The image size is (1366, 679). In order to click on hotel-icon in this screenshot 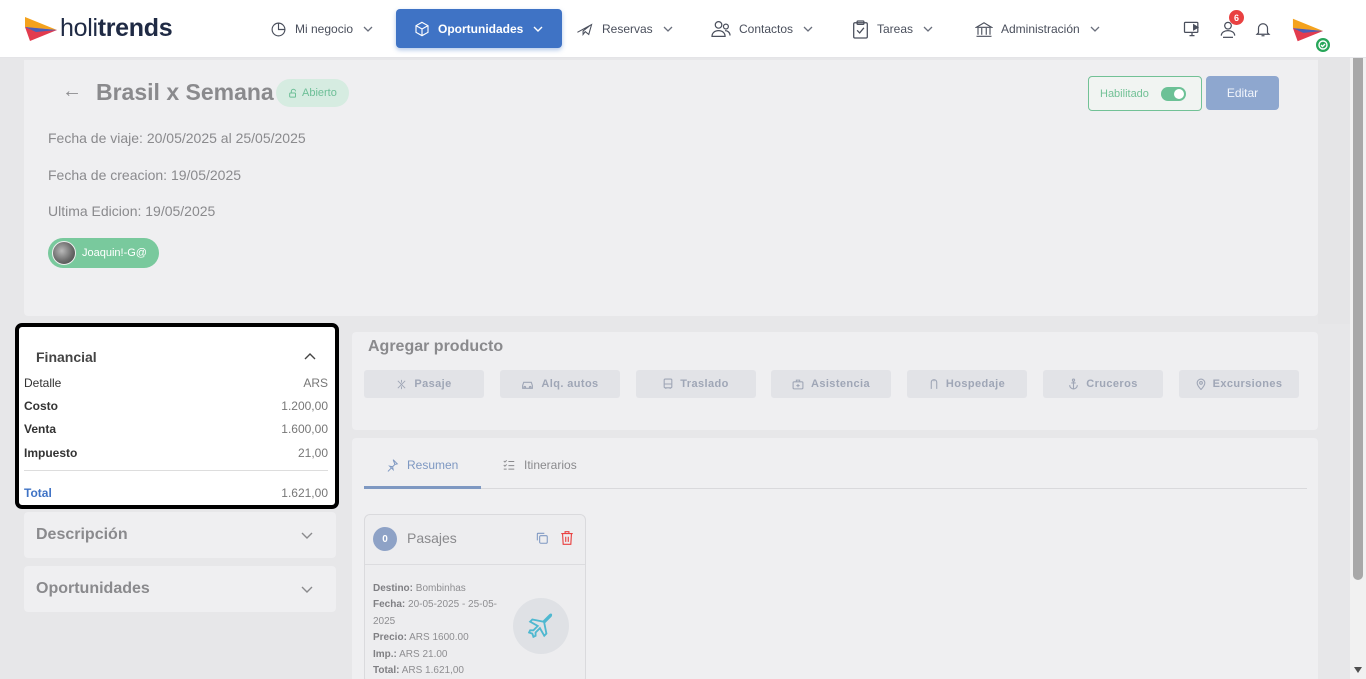, I will do `click(934, 384)`.